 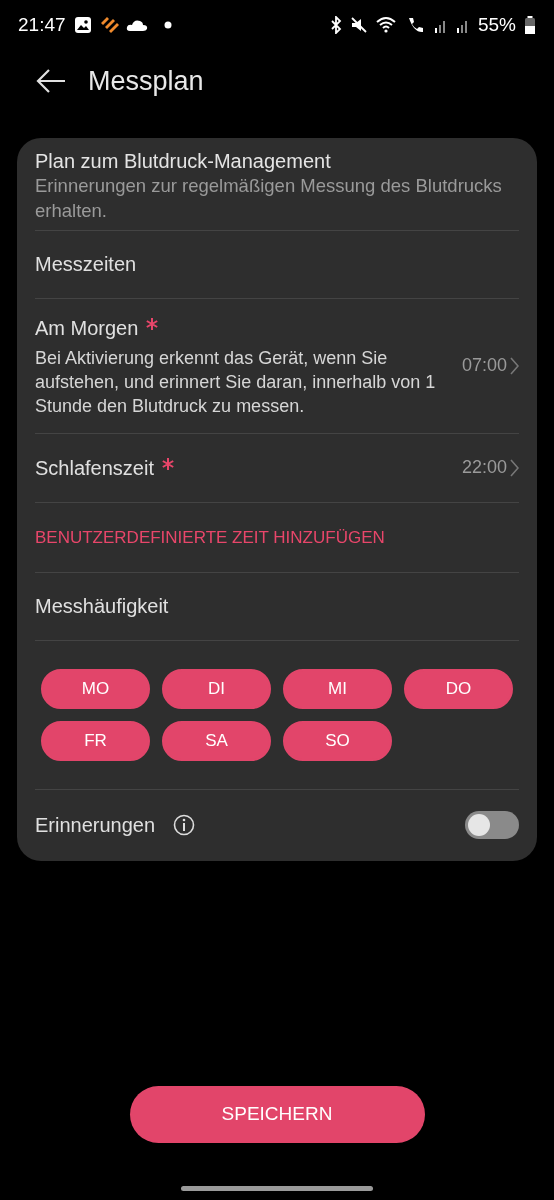 What do you see at coordinates (335, 25) in the screenshot?
I see `bluetooth-icon` at bounding box center [335, 25].